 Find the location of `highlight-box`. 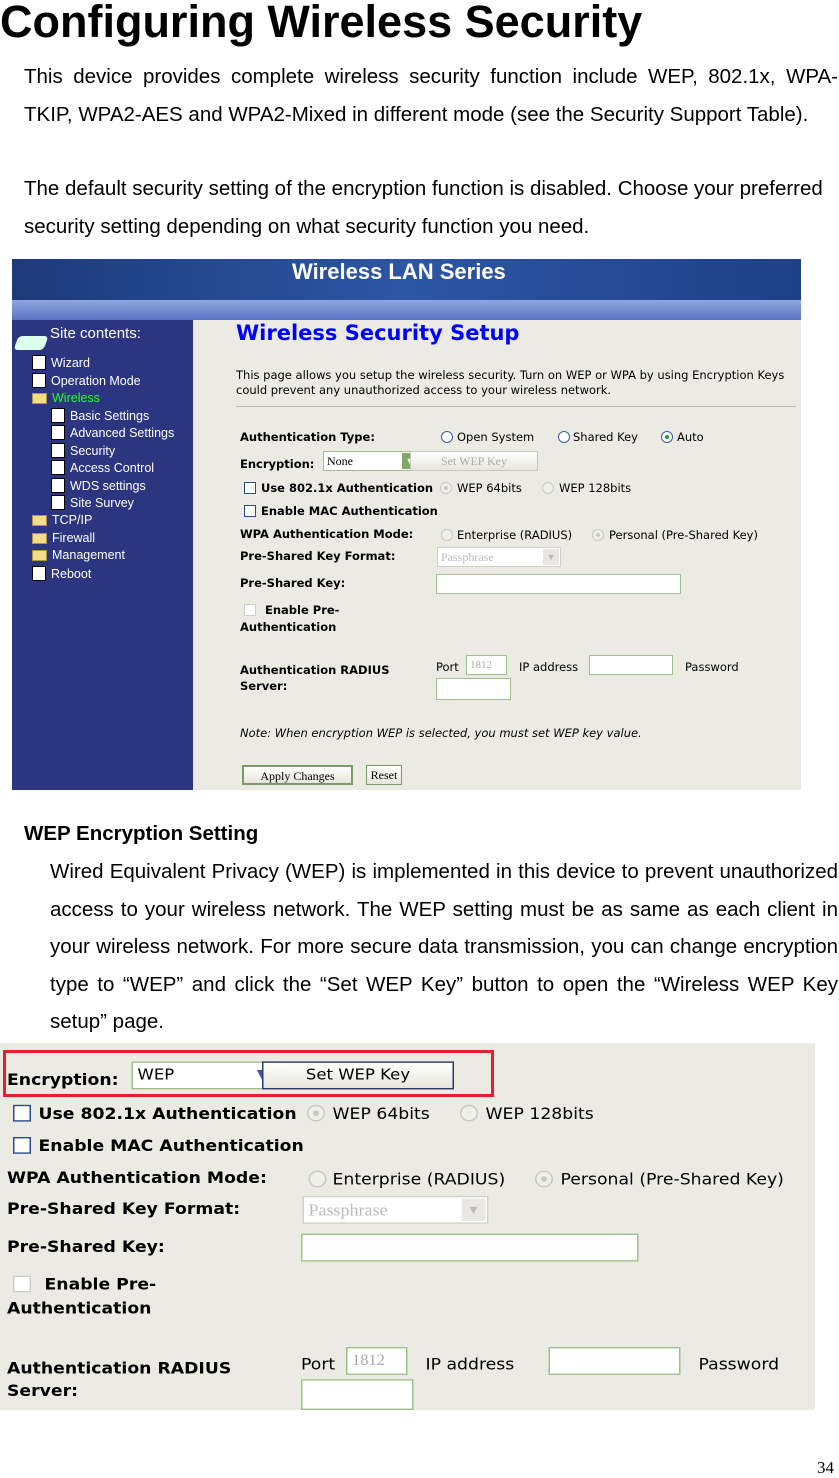

highlight-box is located at coordinates (248, 1073).